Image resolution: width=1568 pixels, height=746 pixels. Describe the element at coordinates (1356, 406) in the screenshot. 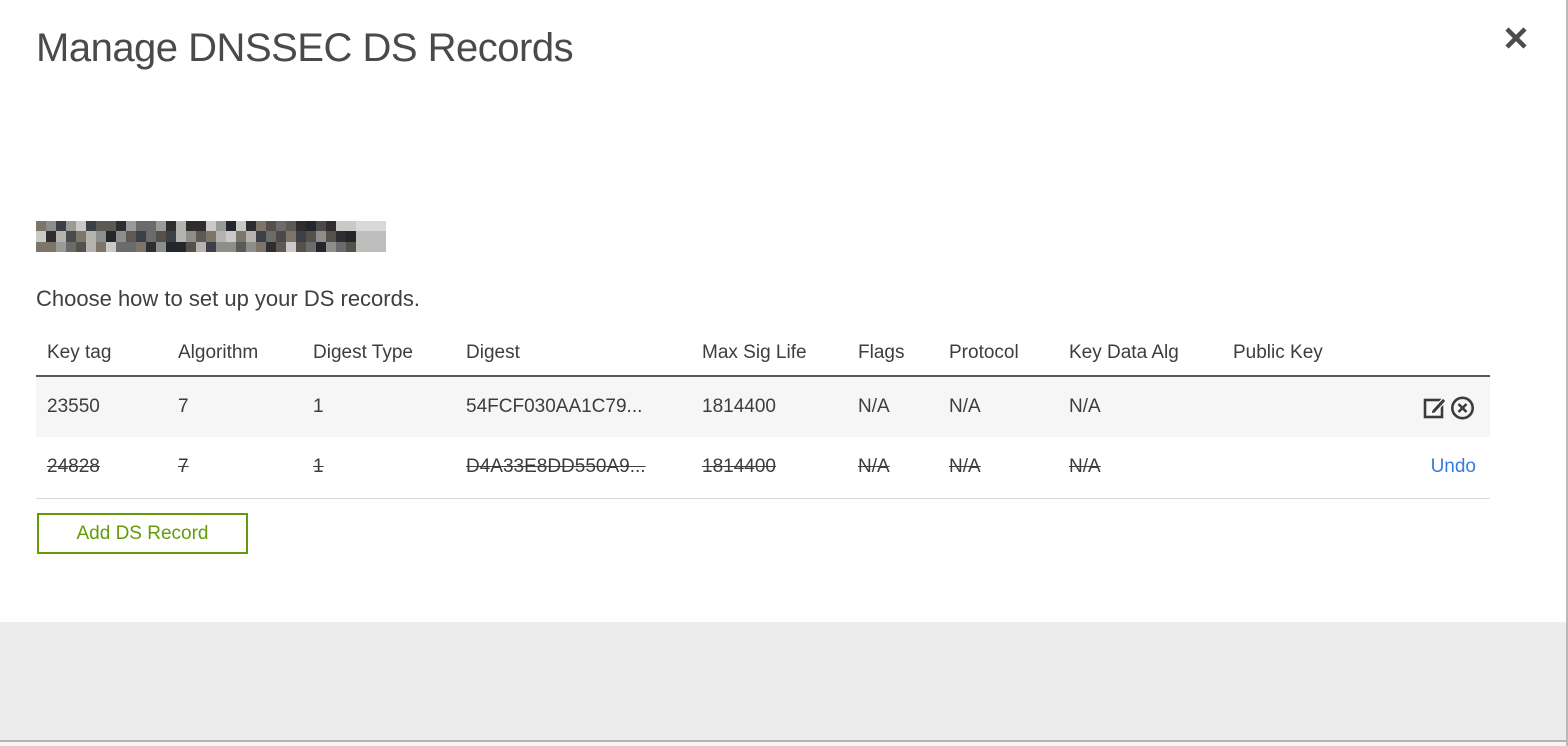

I see `cell-actions` at that location.